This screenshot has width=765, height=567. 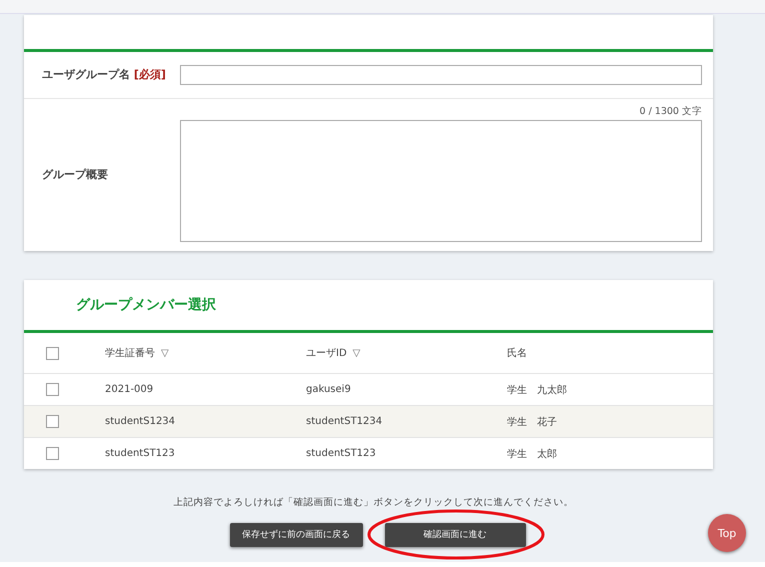 What do you see at coordinates (140, 421) in the screenshot?
I see `table-cell: studentS1234` at bounding box center [140, 421].